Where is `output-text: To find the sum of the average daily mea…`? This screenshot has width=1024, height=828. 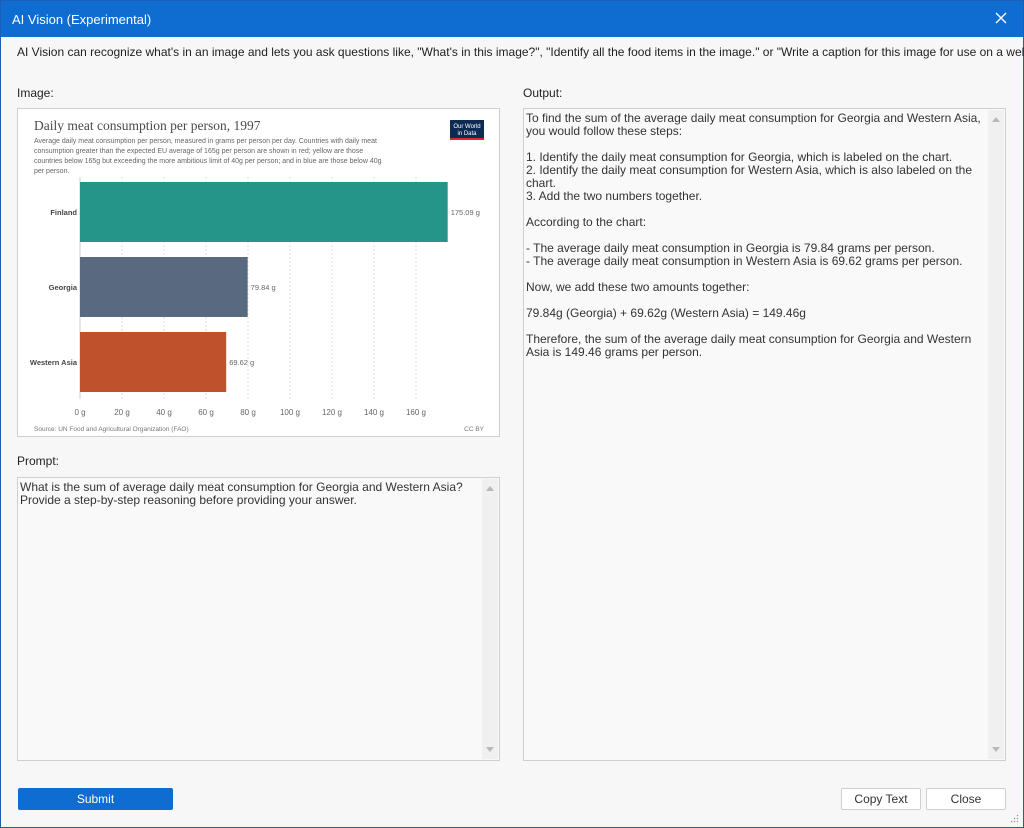 output-text: To find the sum of the average daily mea… is located at coordinates (753, 235).